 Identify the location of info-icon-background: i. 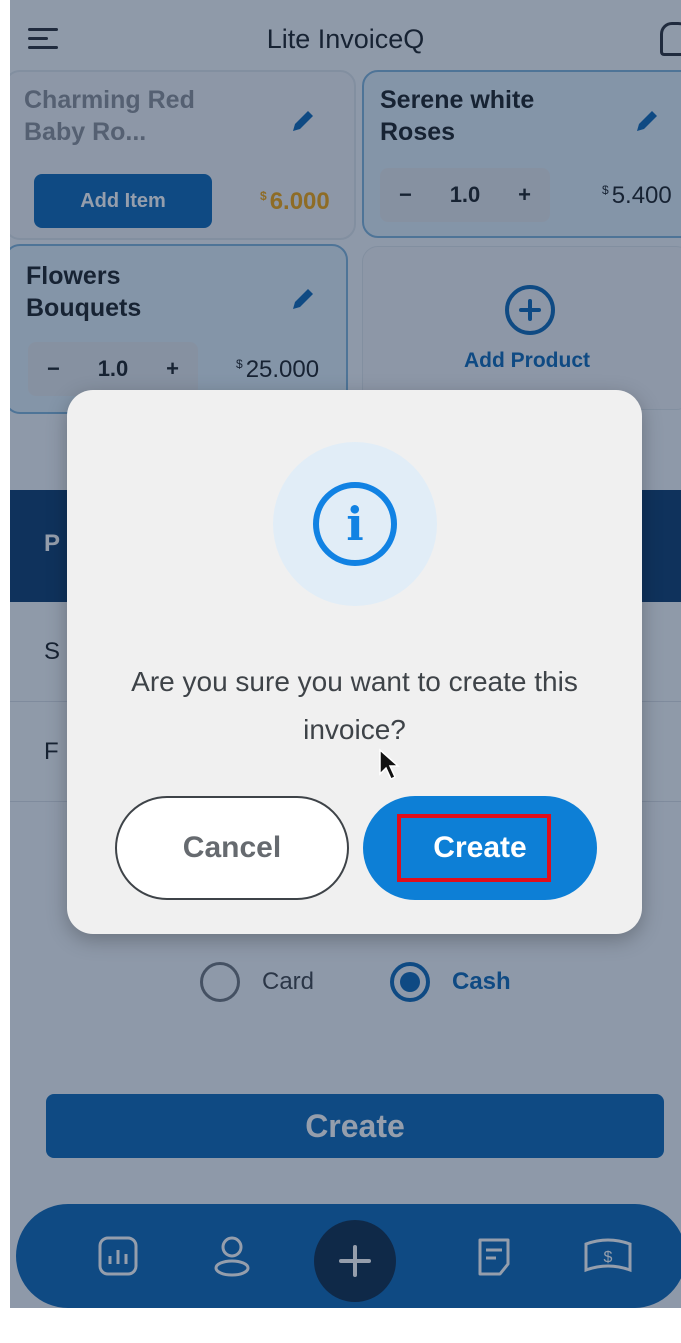
(355, 524).